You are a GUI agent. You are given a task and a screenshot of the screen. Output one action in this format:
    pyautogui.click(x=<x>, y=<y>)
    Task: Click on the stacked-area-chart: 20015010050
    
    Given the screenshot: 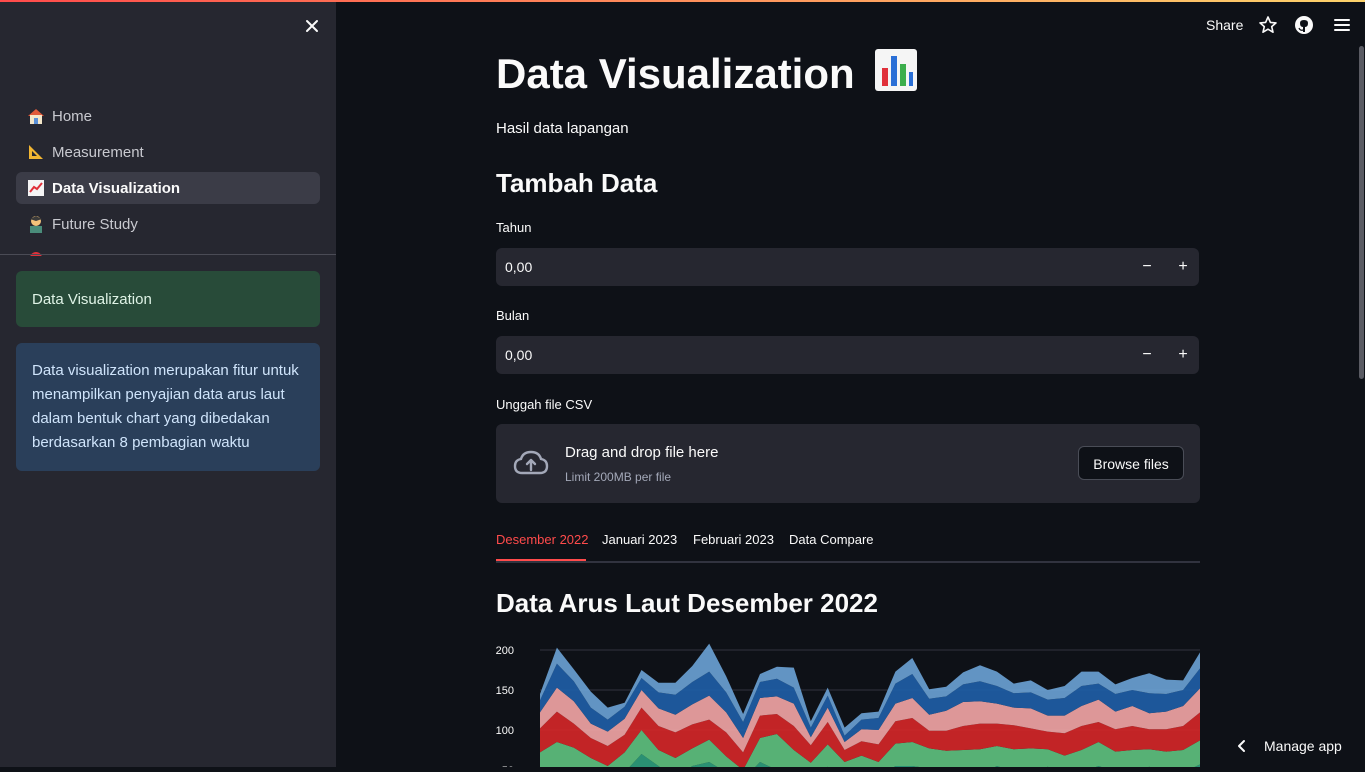 What is the action you would take?
    pyautogui.click(x=848, y=701)
    